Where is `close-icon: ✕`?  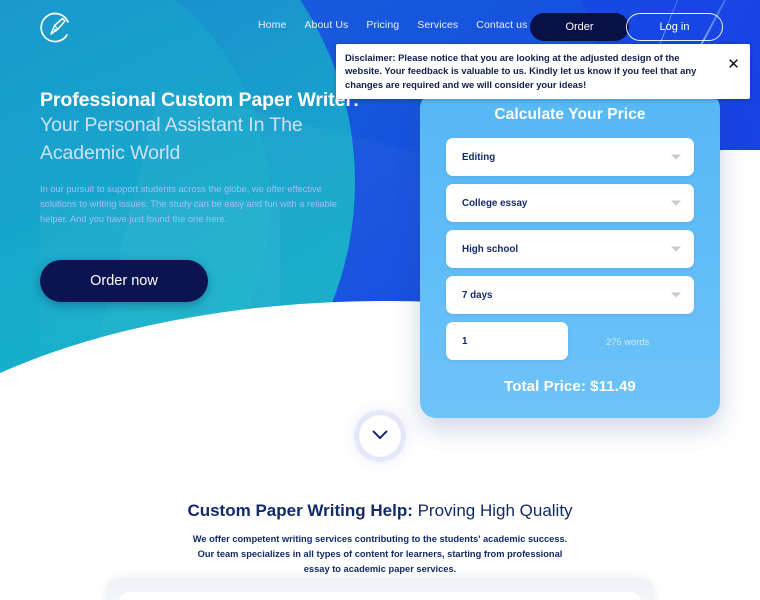
close-icon: ✕ is located at coordinates (733, 64).